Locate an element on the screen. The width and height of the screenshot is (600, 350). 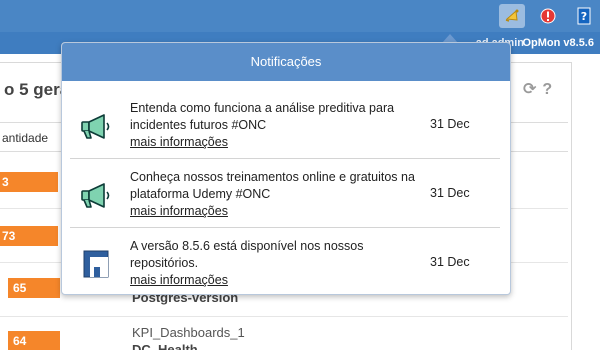
top-navigation-bar: ? is located at coordinates (300, 16).